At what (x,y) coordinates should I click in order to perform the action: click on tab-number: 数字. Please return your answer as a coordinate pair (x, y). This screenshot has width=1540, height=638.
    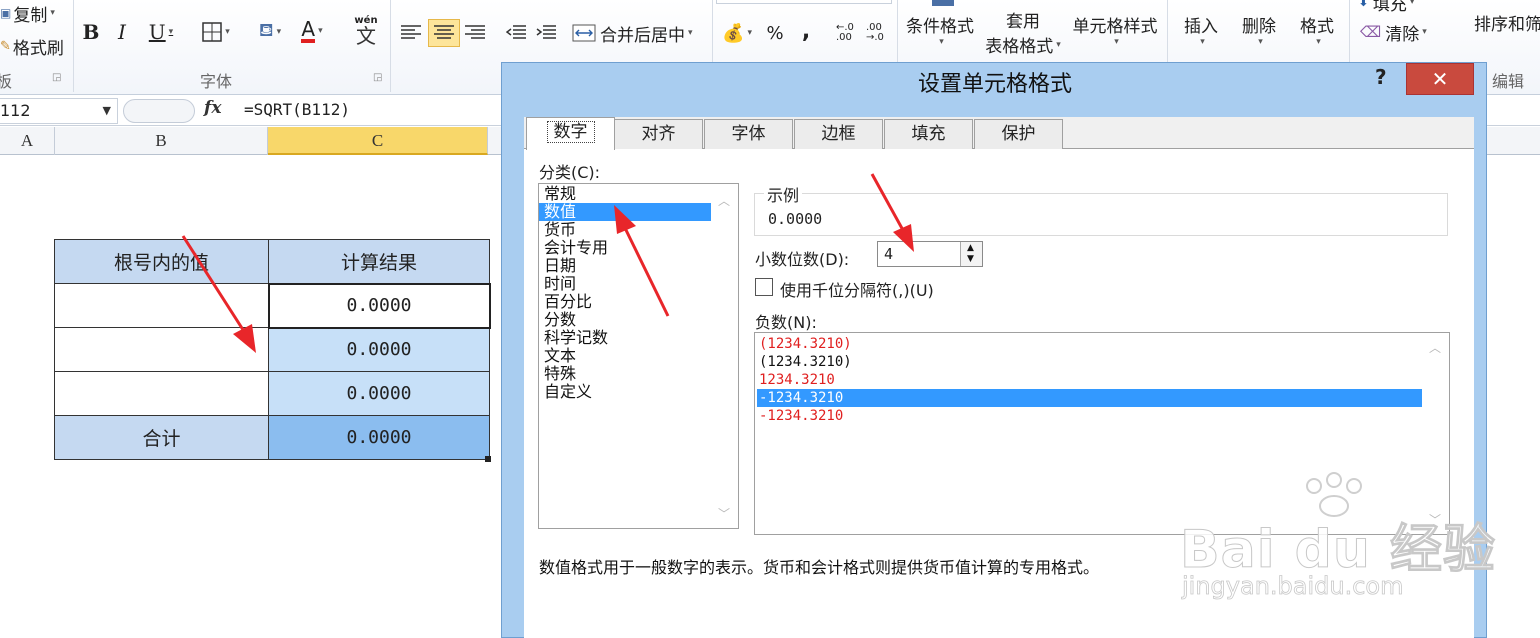
    Looking at the image, I should click on (570, 133).